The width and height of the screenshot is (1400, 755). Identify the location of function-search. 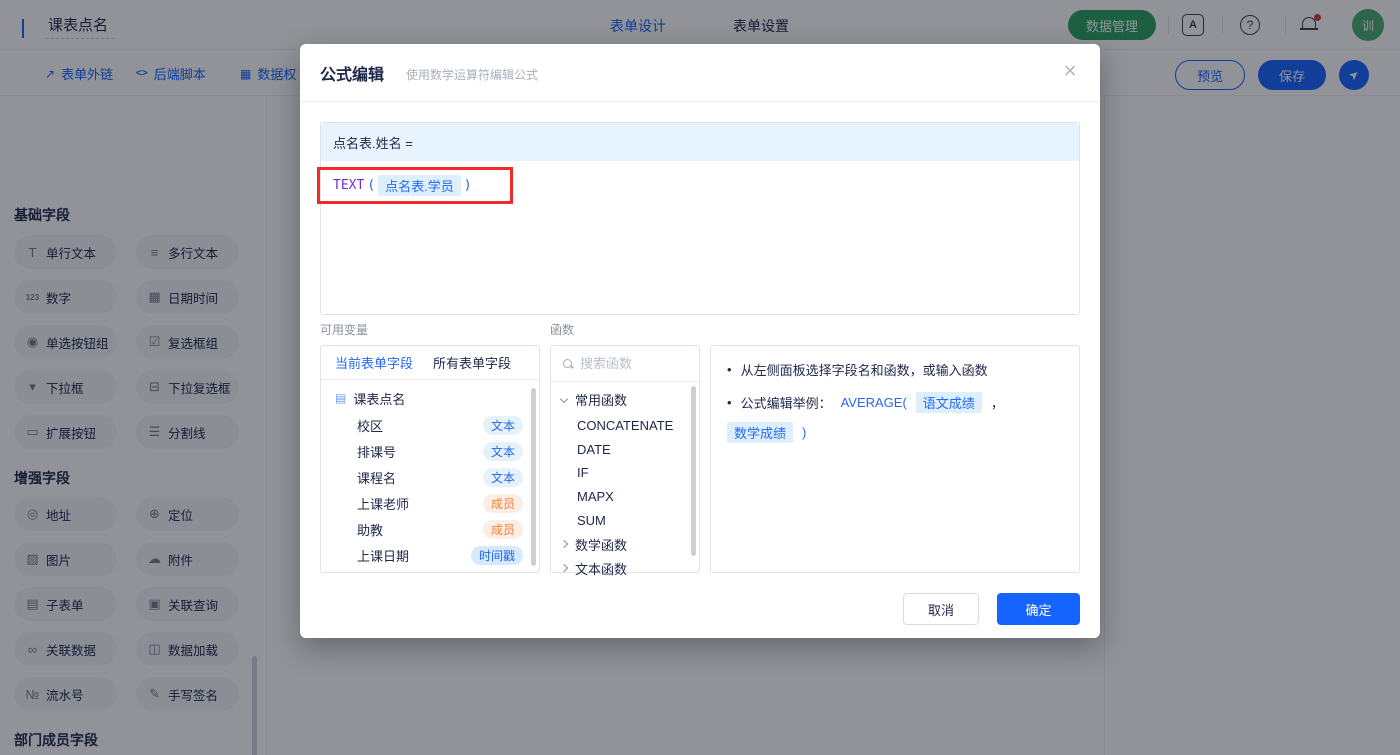
(625, 364).